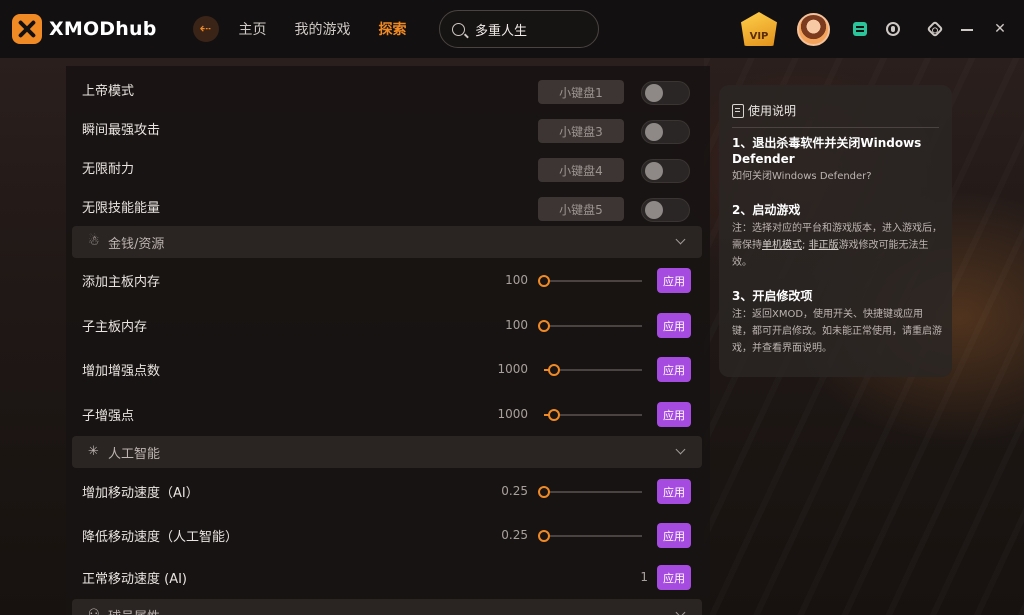 This screenshot has width=1024, height=615. What do you see at coordinates (644, 577) in the screenshot?
I see `value-display: 1` at bounding box center [644, 577].